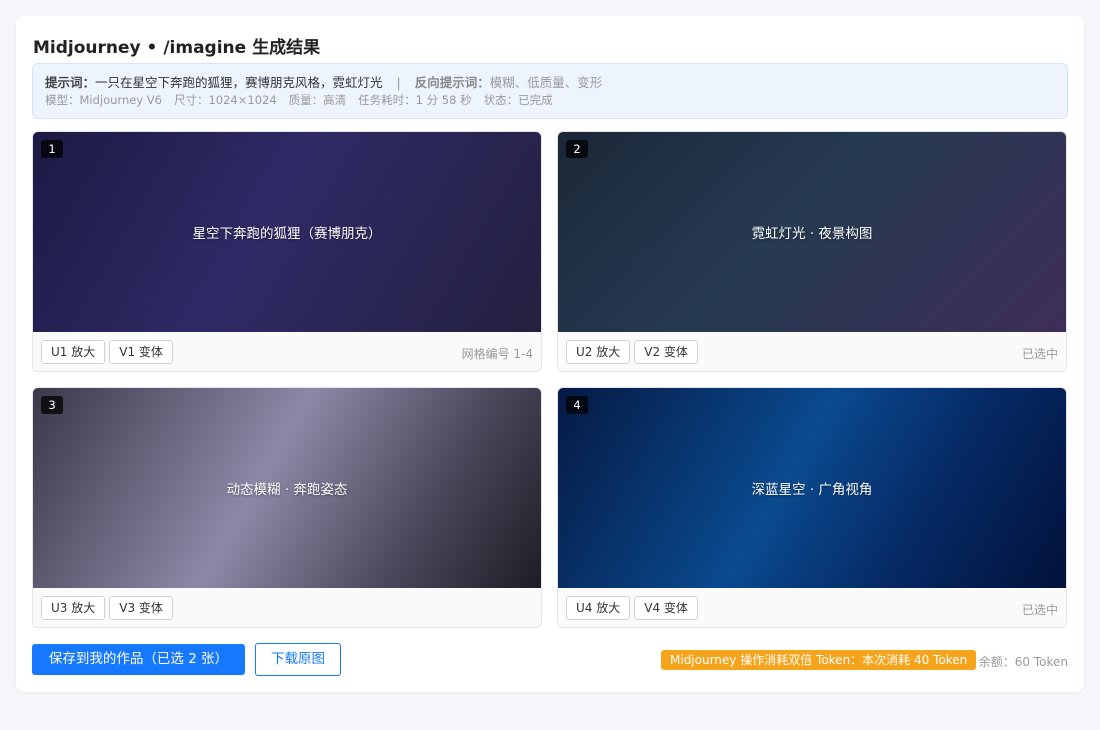 This screenshot has height=730, width=1100. What do you see at coordinates (103, 100) in the screenshot?
I see `meta-model: 模型：Midjourney V6` at bounding box center [103, 100].